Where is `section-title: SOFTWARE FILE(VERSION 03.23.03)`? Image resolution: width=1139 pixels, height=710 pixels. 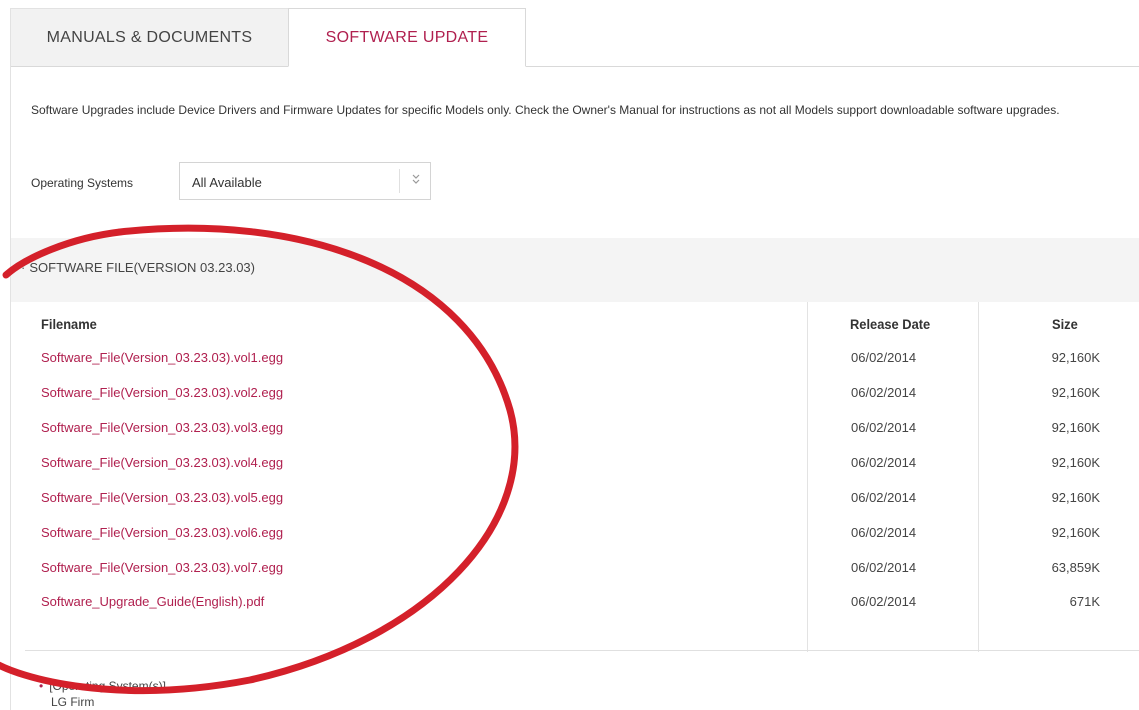 section-title: SOFTWARE FILE(VERSION 03.23.03) is located at coordinates (138, 267).